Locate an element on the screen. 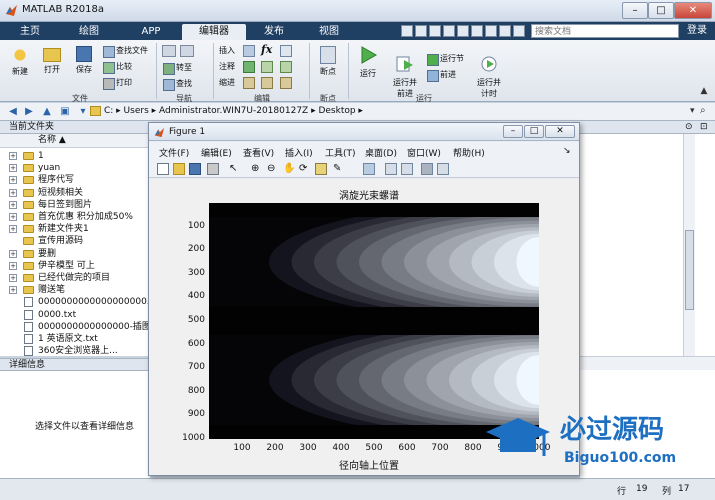 The height and width of the screenshot is (500, 715). folder-item: + 已经代做完的项目 is located at coordinates (75, 278).